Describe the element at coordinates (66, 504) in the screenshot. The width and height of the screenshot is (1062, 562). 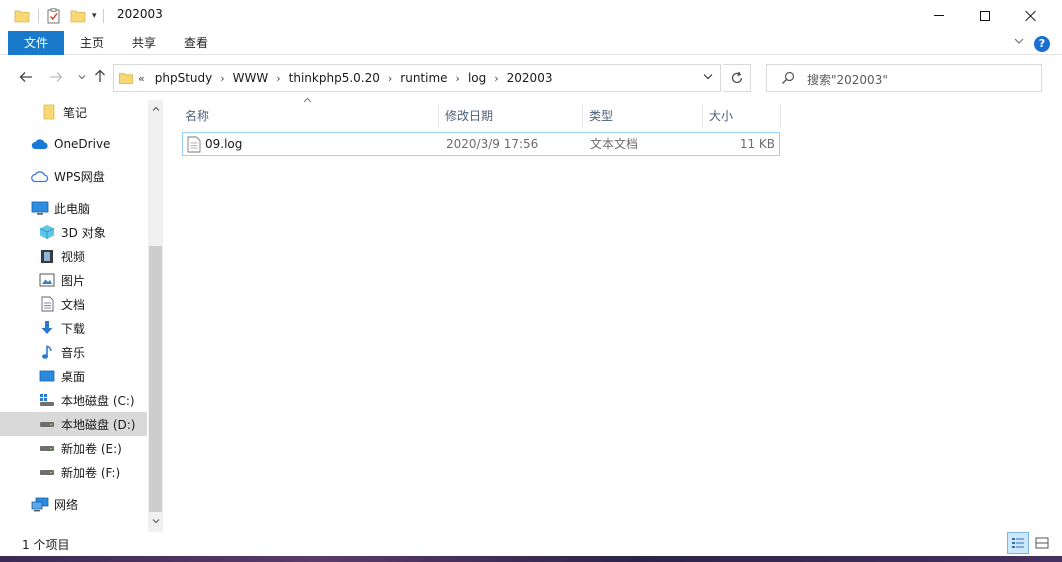
I see `sidebar-item-label: 网络` at that location.